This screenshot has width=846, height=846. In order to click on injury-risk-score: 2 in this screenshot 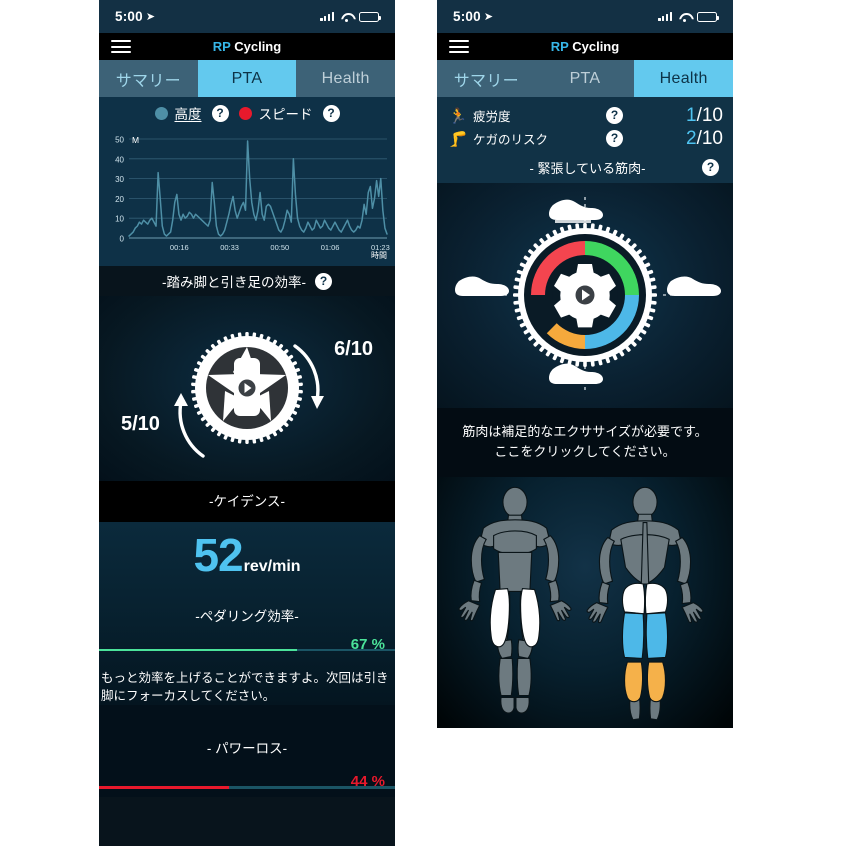, I will do `click(691, 138)`.